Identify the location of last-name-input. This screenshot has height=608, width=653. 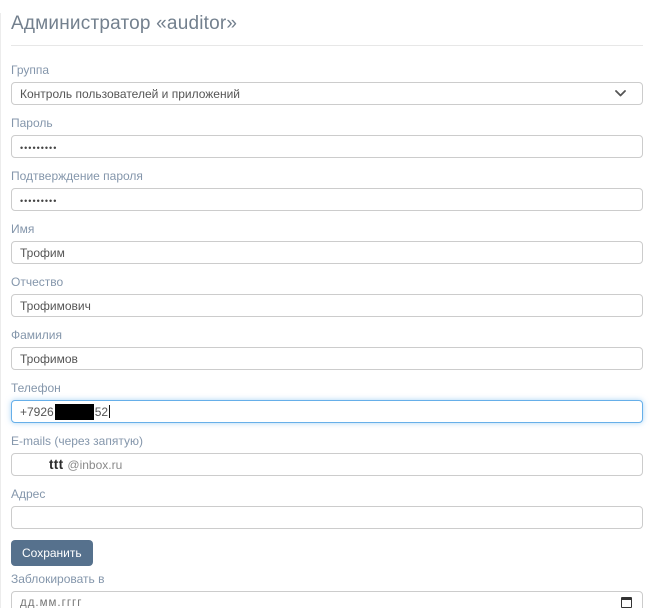
(327, 358).